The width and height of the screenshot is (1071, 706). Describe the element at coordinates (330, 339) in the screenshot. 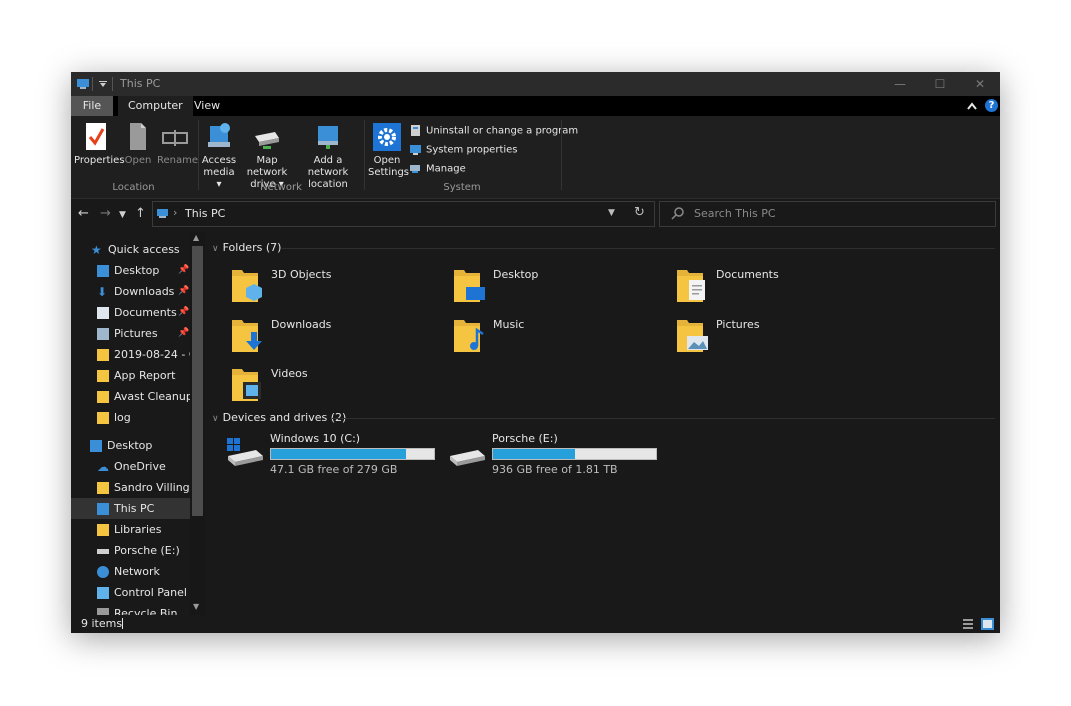

I see `folder-item-downloads: Downloads` at that location.